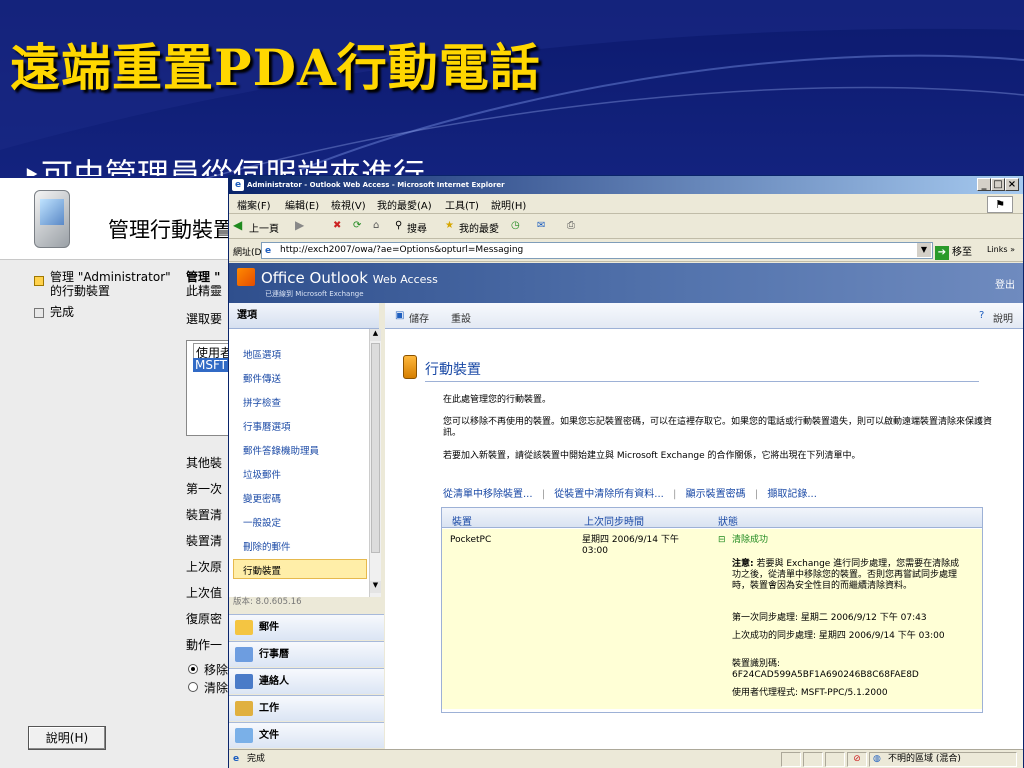 This screenshot has width=1024, height=768. I want to click on home-icon: ⌂, so click(376, 225).